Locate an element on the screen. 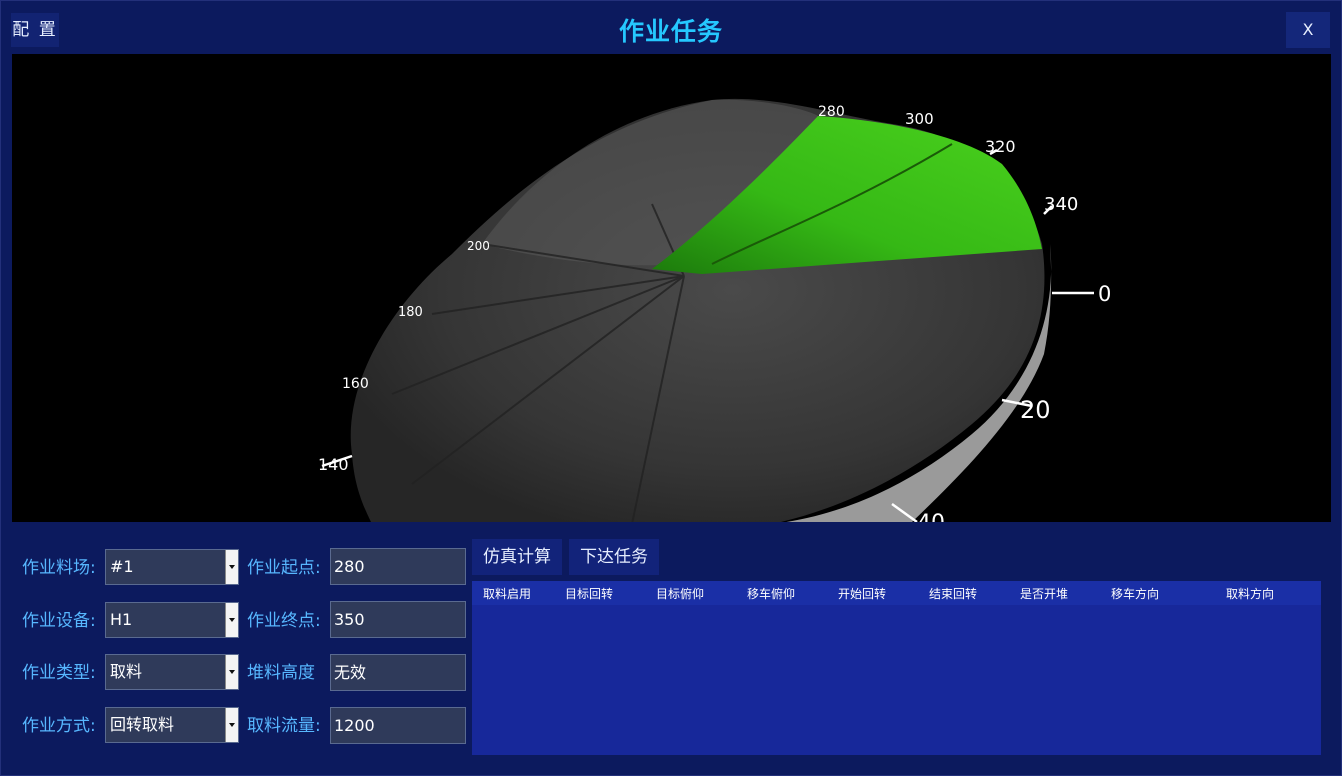 Image resolution: width=1342 pixels, height=776 pixels. yard-label: 作业料场: is located at coordinates (59, 568).